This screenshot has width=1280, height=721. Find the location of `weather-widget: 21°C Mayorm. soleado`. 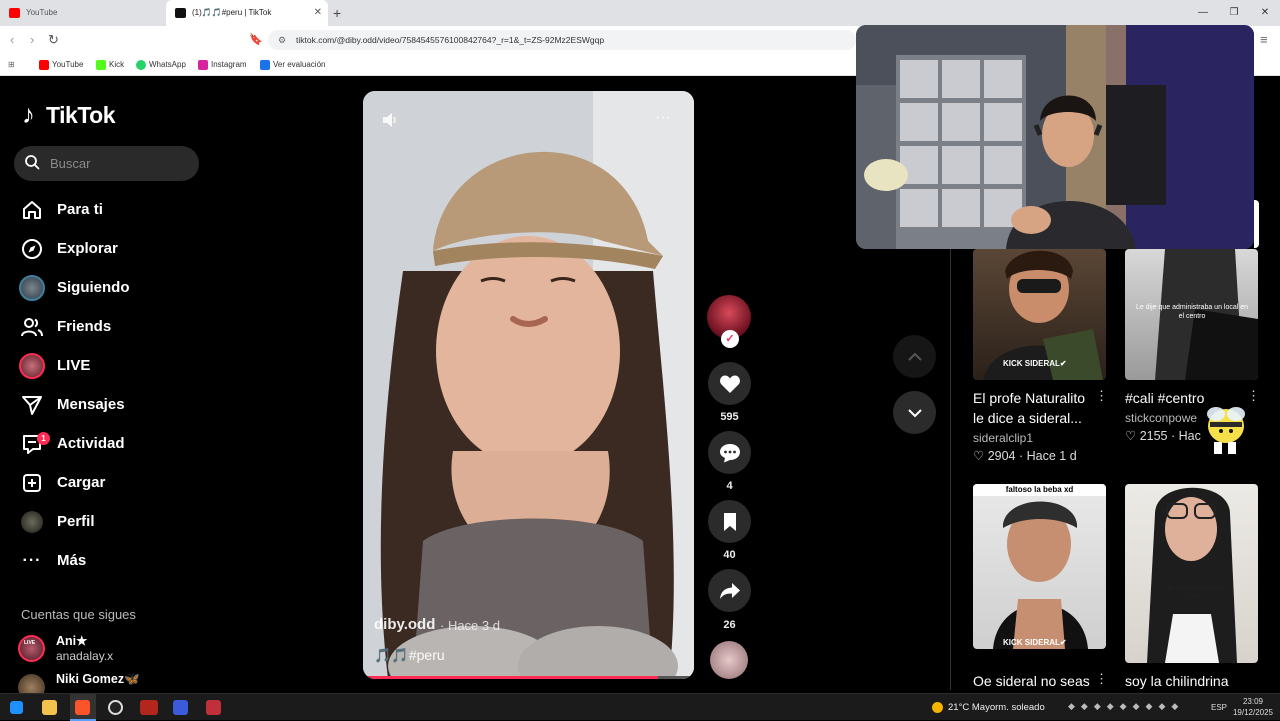

weather-widget: 21°C Mayorm. soleado is located at coordinates (988, 707).